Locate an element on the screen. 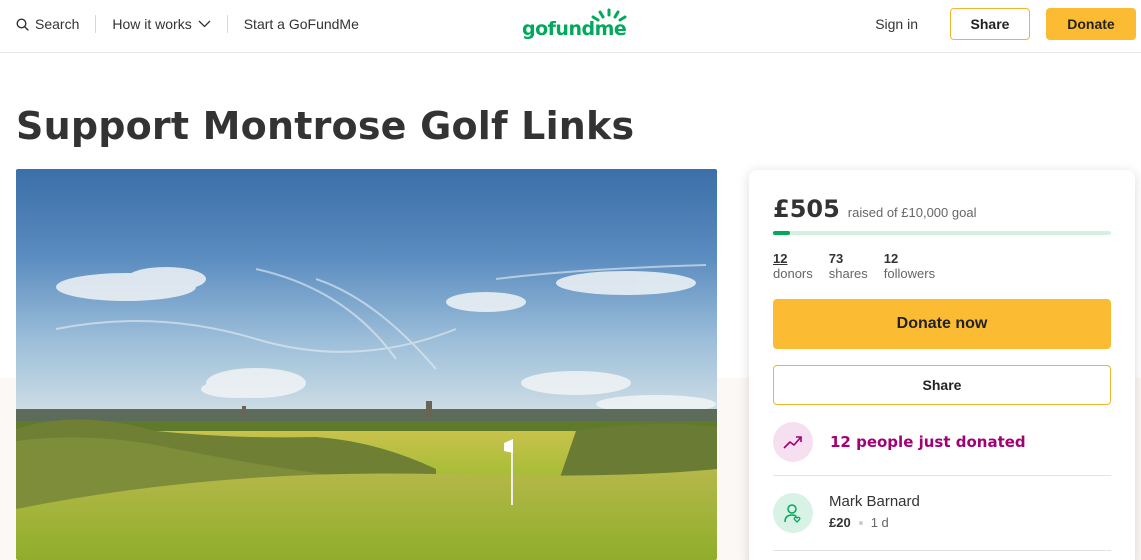  goal-text: raised of £10,000 goal is located at coordinates (912, 212).